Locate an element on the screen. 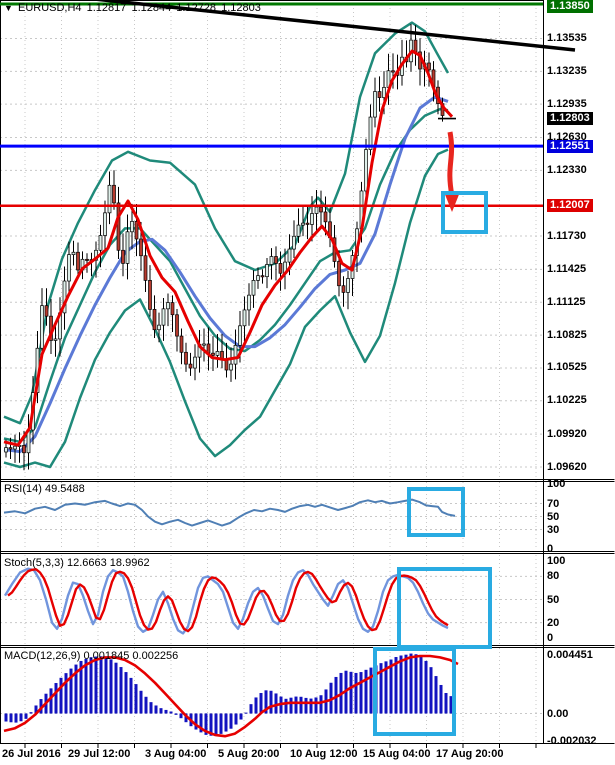 The height and width of the screenshot is (765, 615). price-axis-label: 1.11730 is located at coordinates (567, 235).